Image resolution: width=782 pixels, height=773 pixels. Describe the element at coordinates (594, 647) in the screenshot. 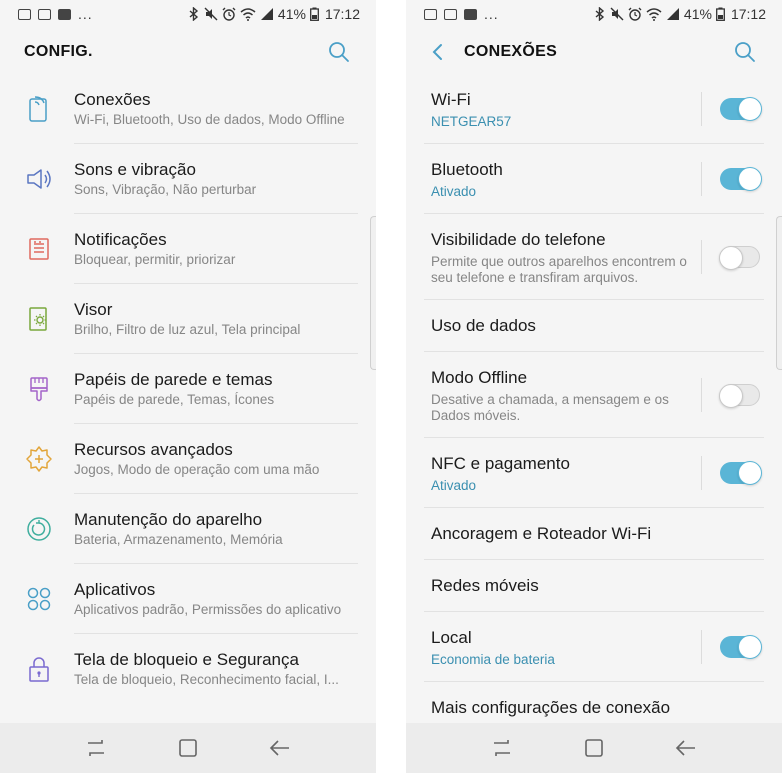

I see `connections-item: Local Economia de bateria` at that location.